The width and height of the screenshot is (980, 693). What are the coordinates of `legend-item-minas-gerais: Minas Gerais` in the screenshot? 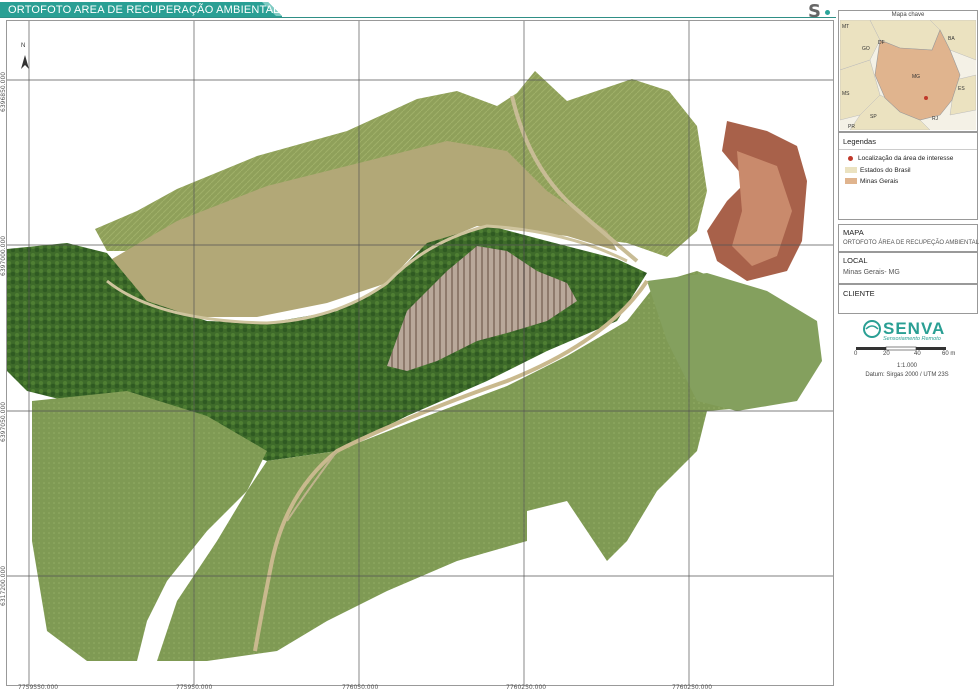 It's located at (871, 181).